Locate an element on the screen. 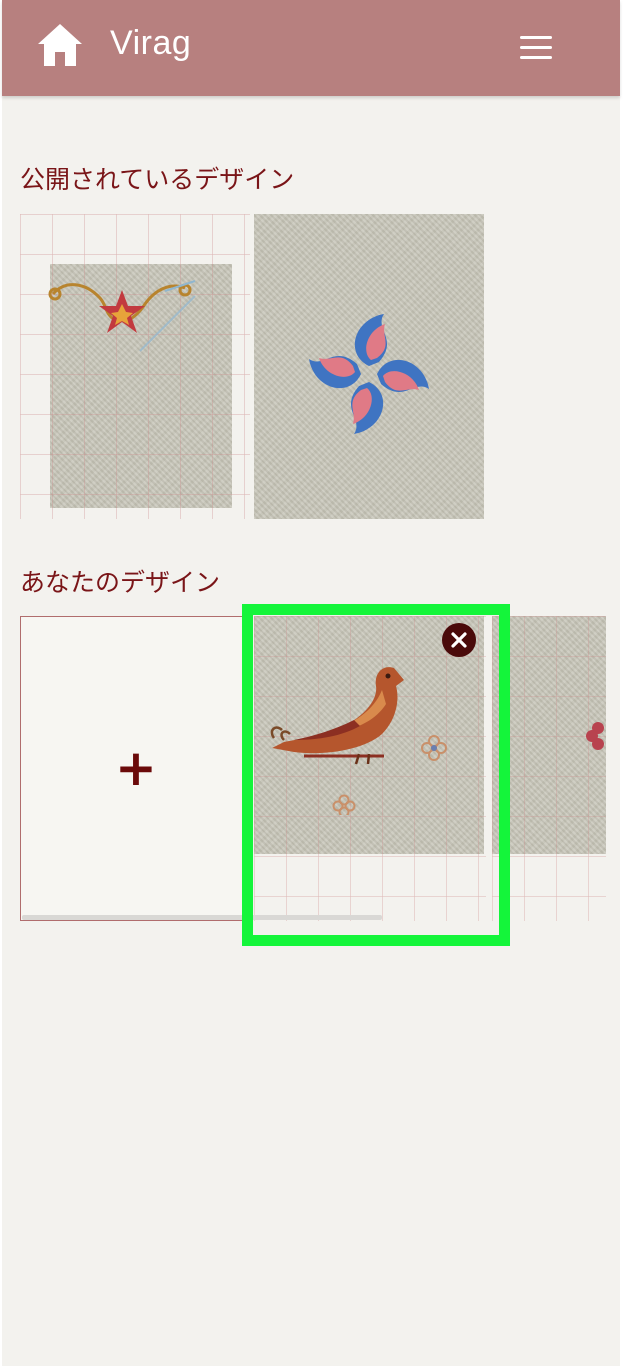  remove-design-button is located at coordinates (459, 640).